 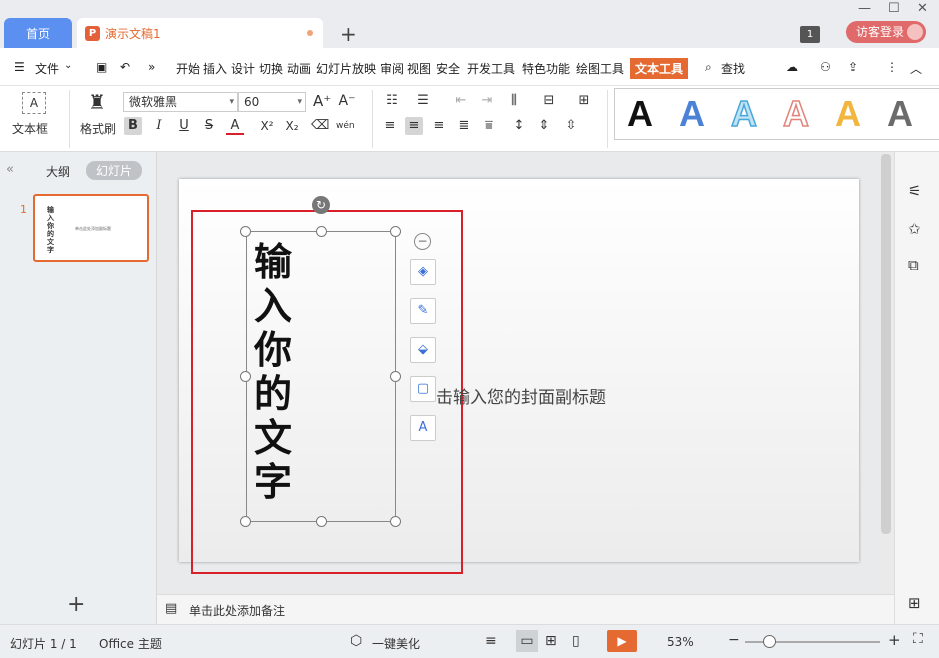 I want to click on format-painter-icon: ♜, so click(x=97, y=102).